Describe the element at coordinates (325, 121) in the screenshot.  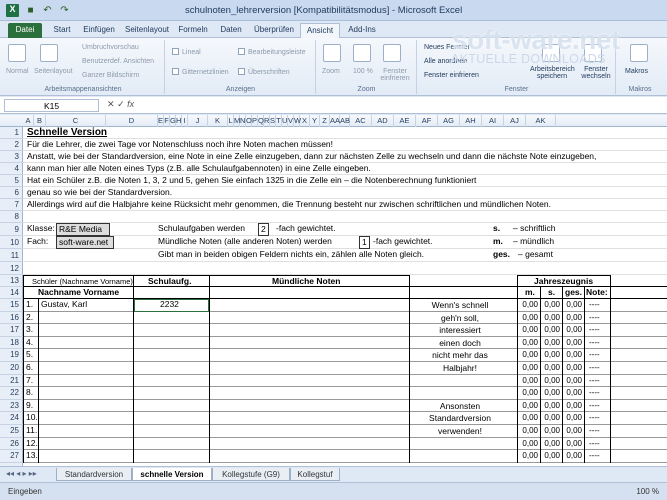
I see `column-header-z: Z` at that location.